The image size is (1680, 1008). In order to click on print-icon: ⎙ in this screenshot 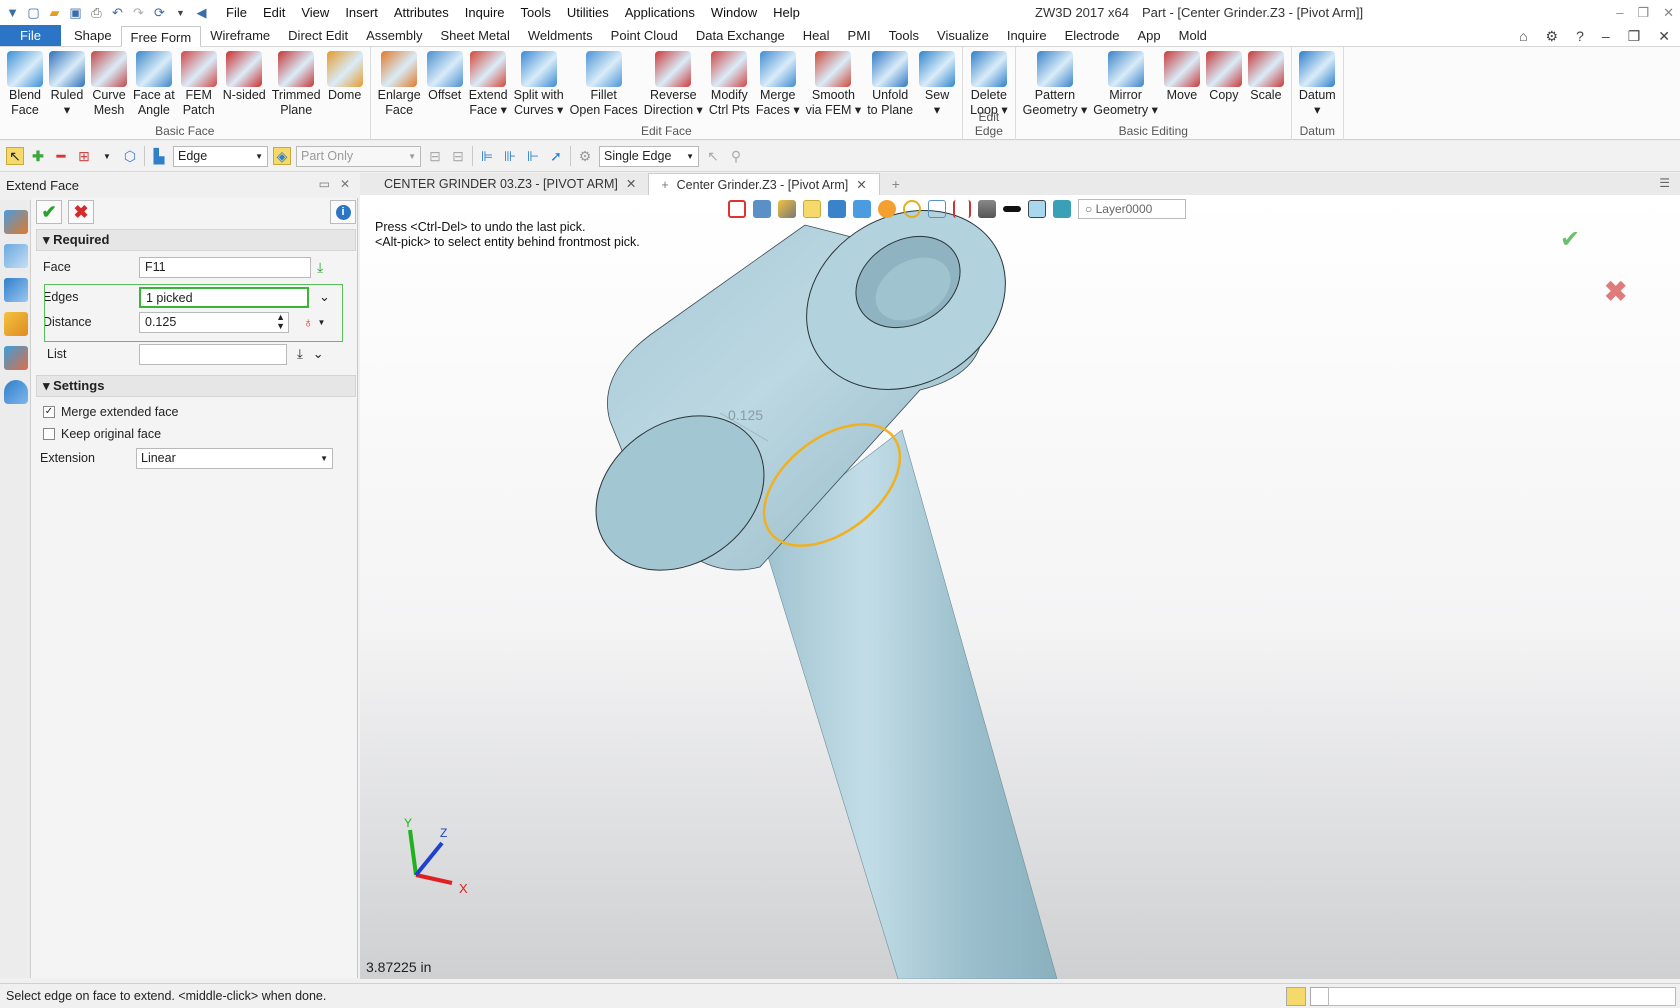, I will do `click(96, 12)`.